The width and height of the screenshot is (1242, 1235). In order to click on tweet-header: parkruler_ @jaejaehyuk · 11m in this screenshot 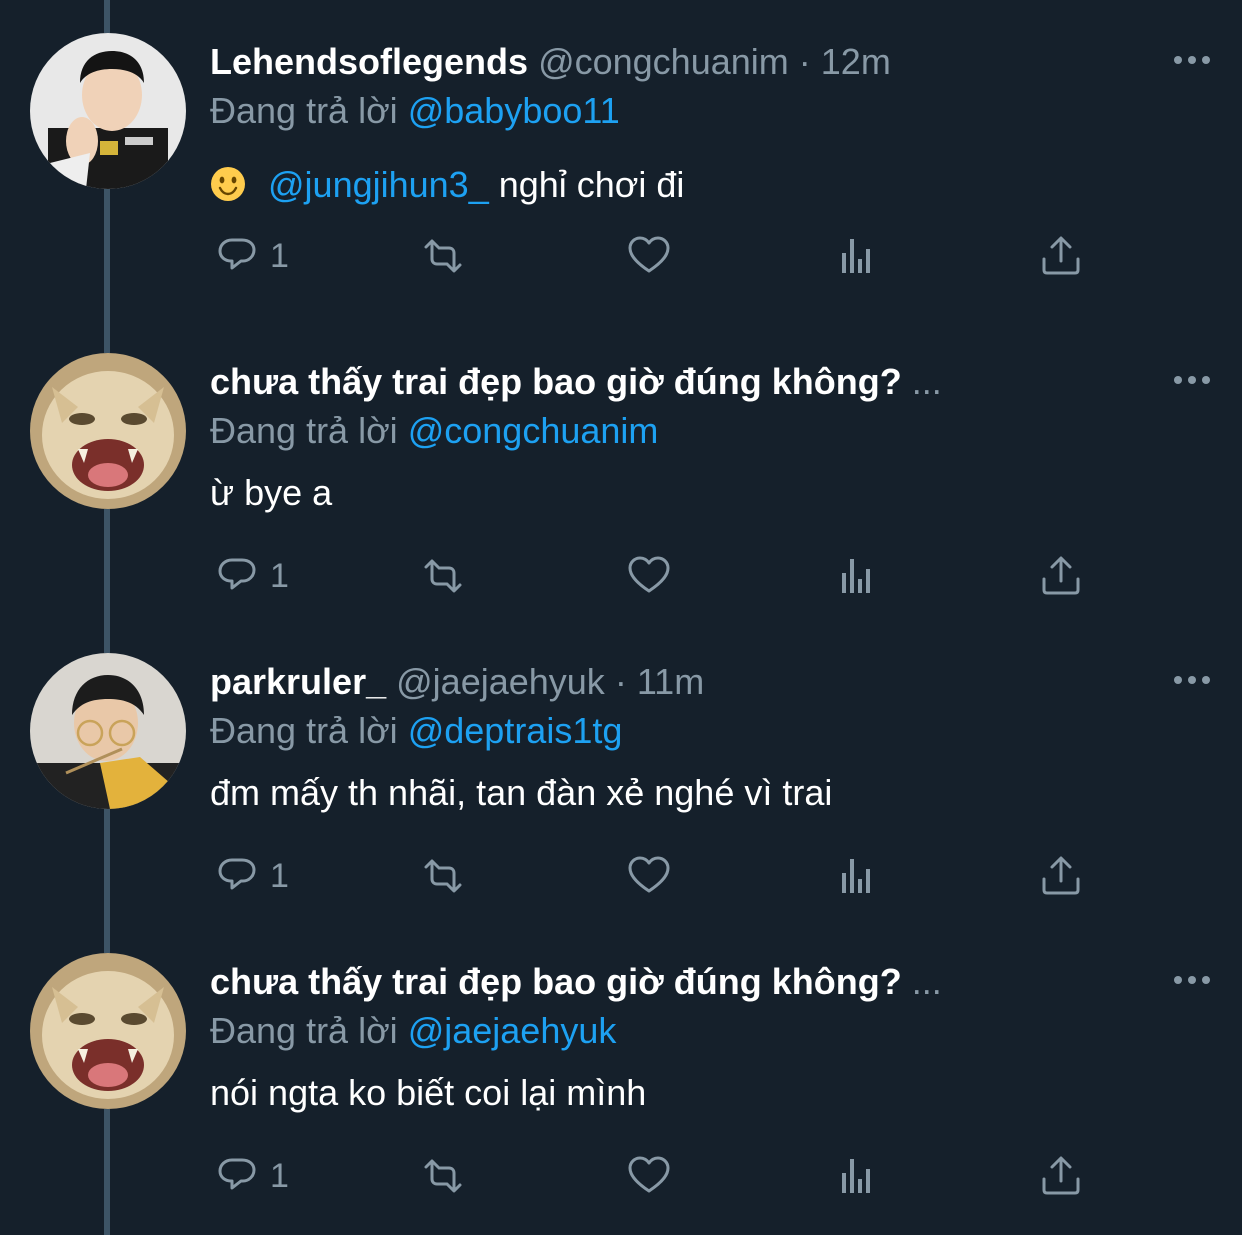, I will do `click(457, 682)`.